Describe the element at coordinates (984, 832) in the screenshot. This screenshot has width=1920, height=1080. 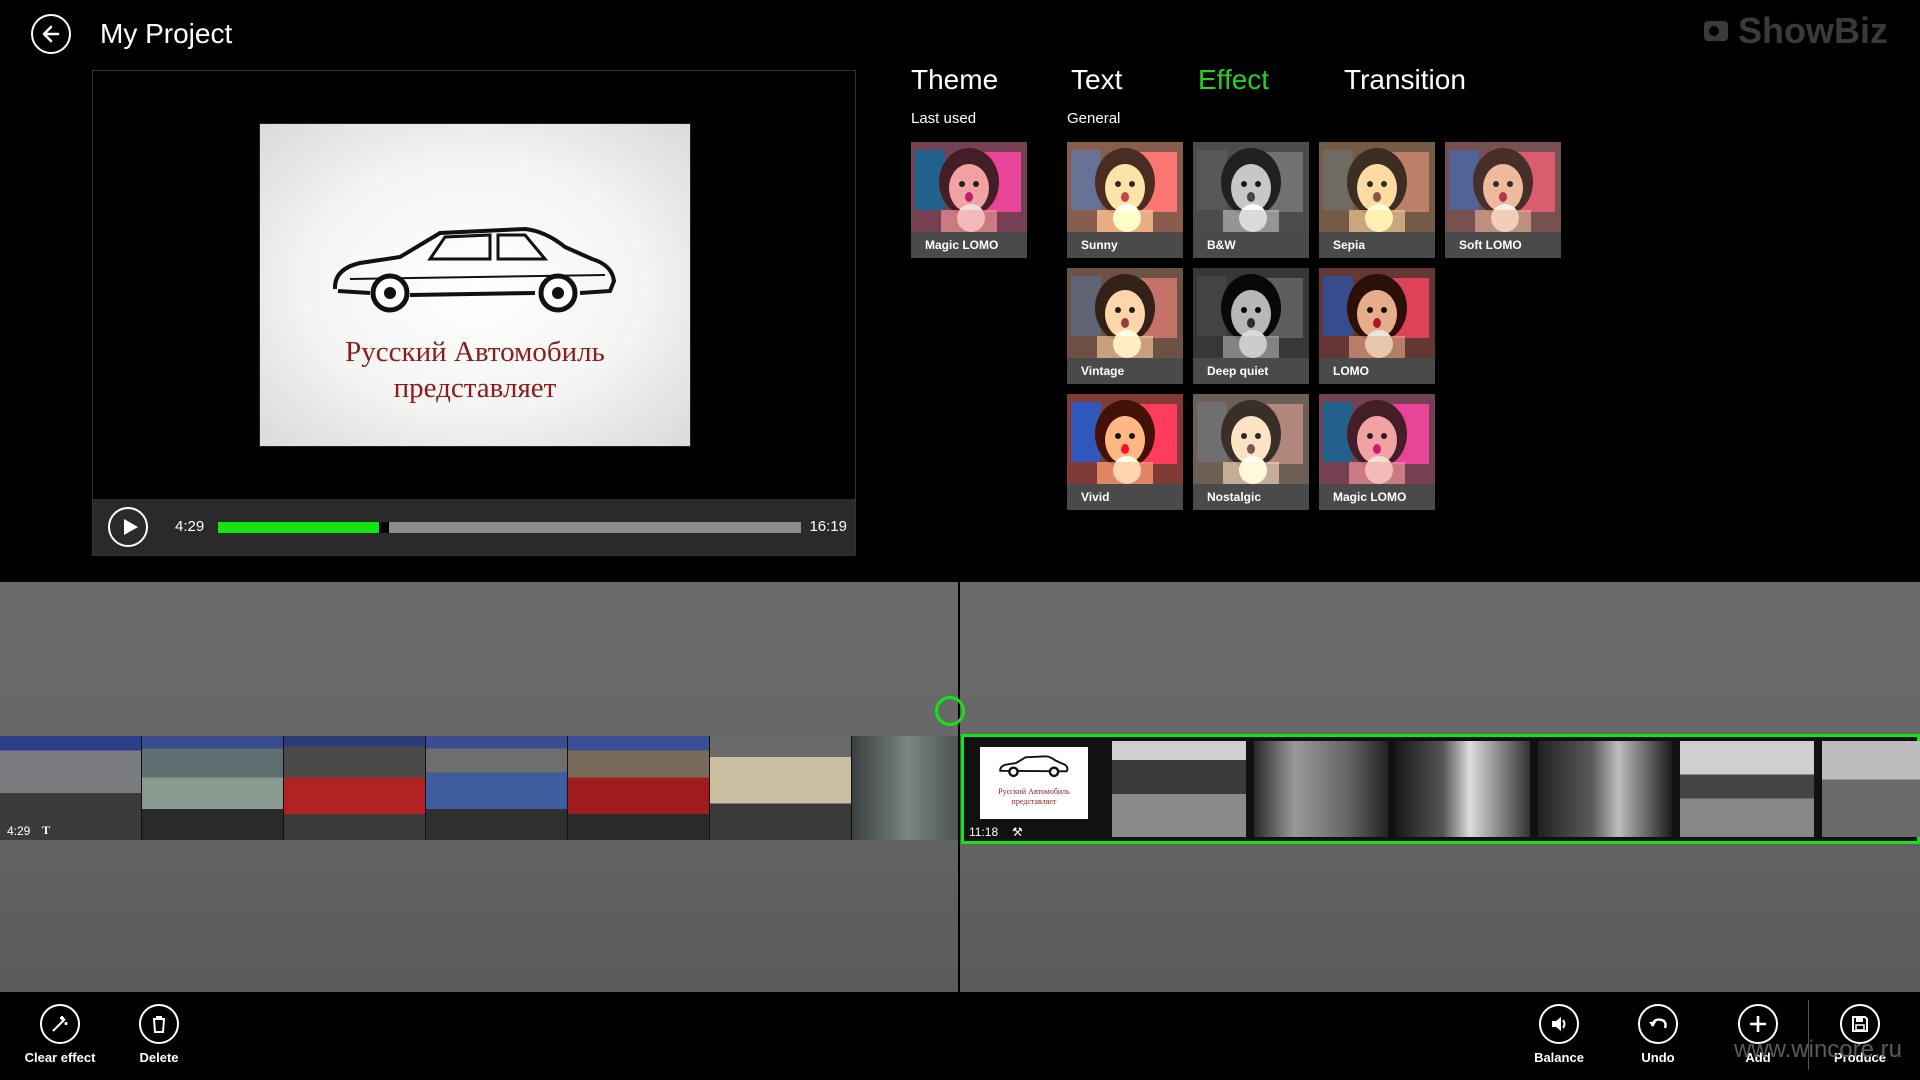
I see `clip-2-duration: 11:18` at that location.